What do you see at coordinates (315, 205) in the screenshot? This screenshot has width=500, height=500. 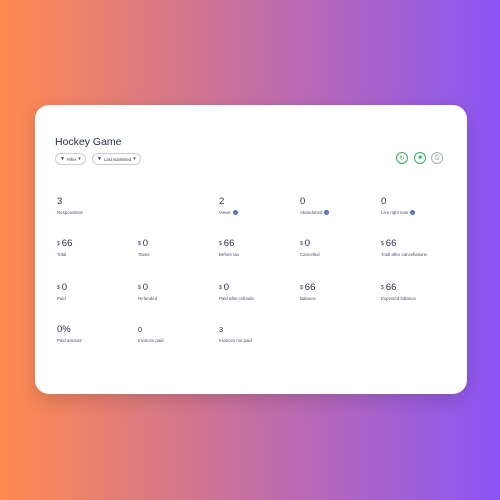 I see `stat-abandoned: 0 Abandoned i` at bounding box center [315, 205].